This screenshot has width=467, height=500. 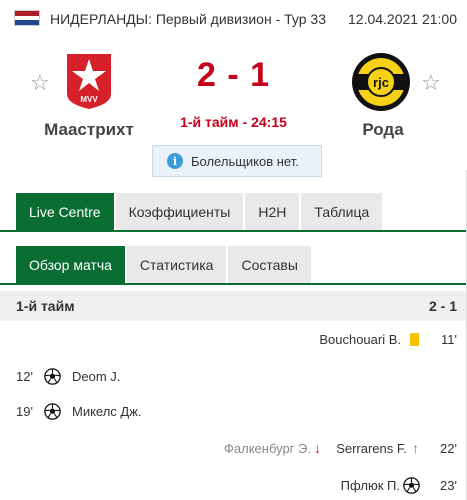 I want to click on first-half-header: 1-й тайм 2 - 1, so click(x=233, y=306).